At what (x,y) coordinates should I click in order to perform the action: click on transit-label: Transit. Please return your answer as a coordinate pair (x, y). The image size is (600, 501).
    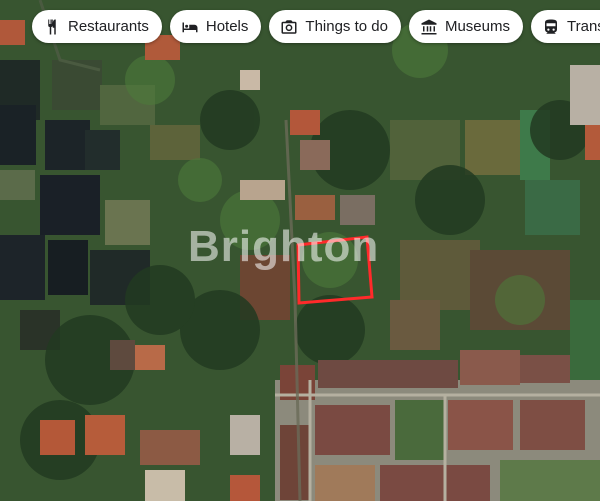
    Looking at the image, I should click on (583, 26).